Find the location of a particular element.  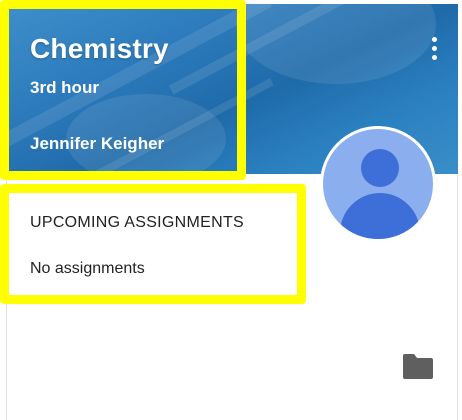

person-avatar-icon is located at coordinates (378, 184).